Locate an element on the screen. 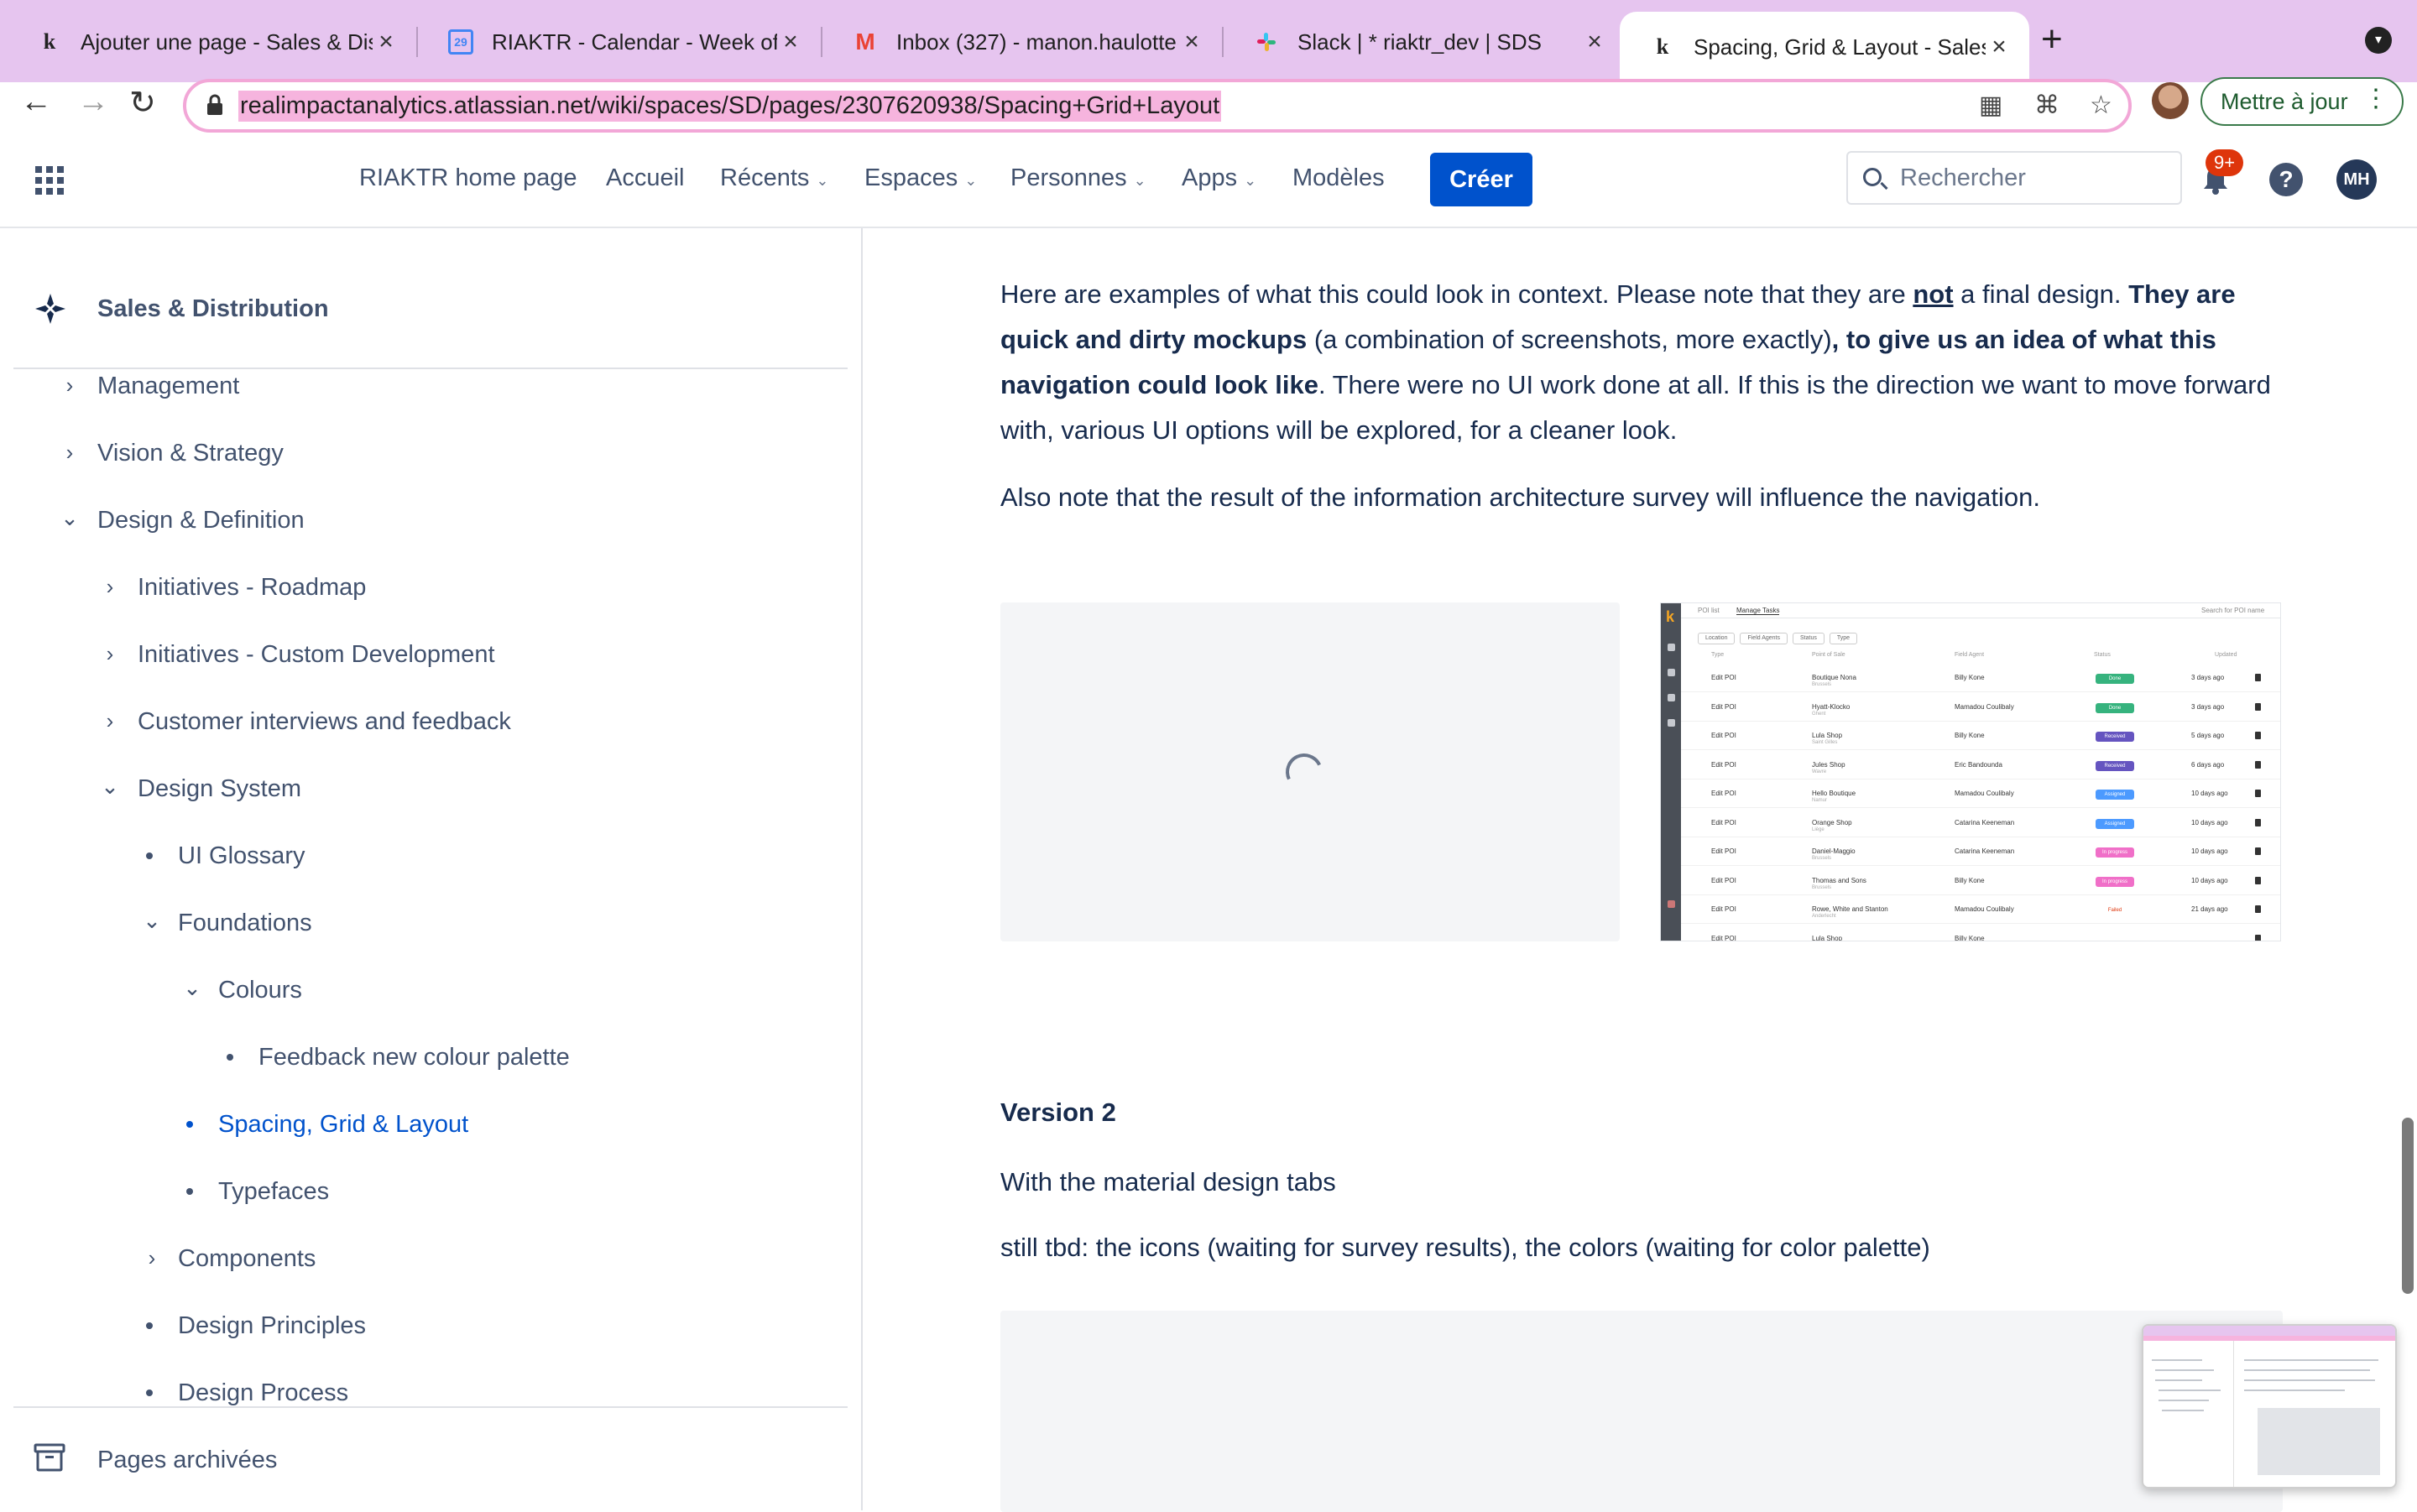  nav-label: Apps is located at coordinates (1210, 177).